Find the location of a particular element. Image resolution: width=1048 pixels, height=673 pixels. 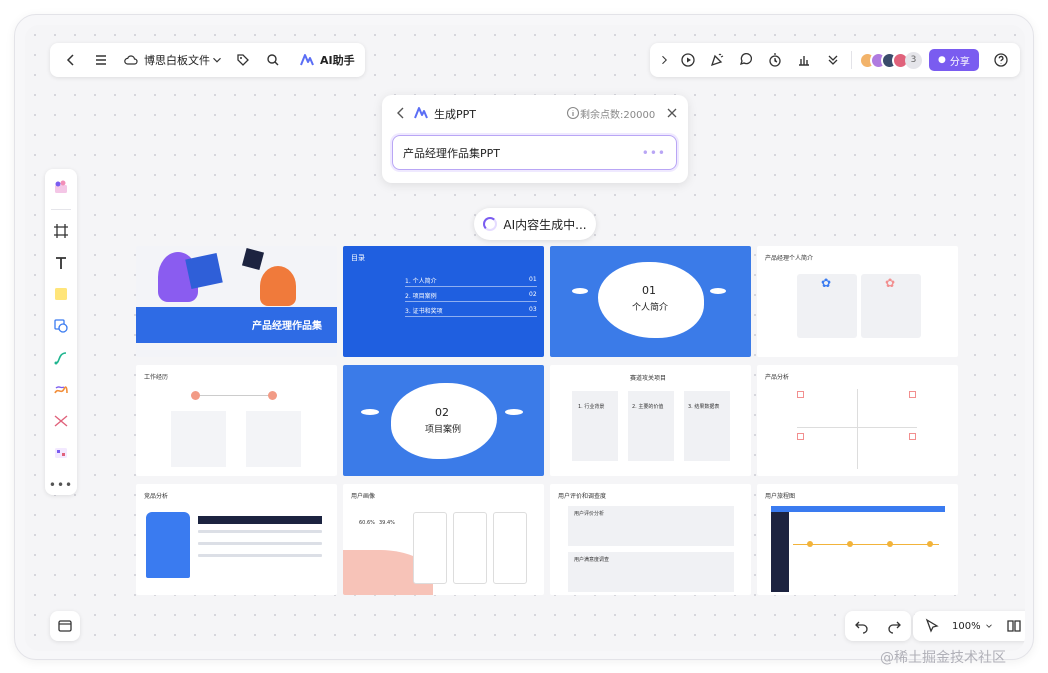

project-card is located at coordinates (595, 426).